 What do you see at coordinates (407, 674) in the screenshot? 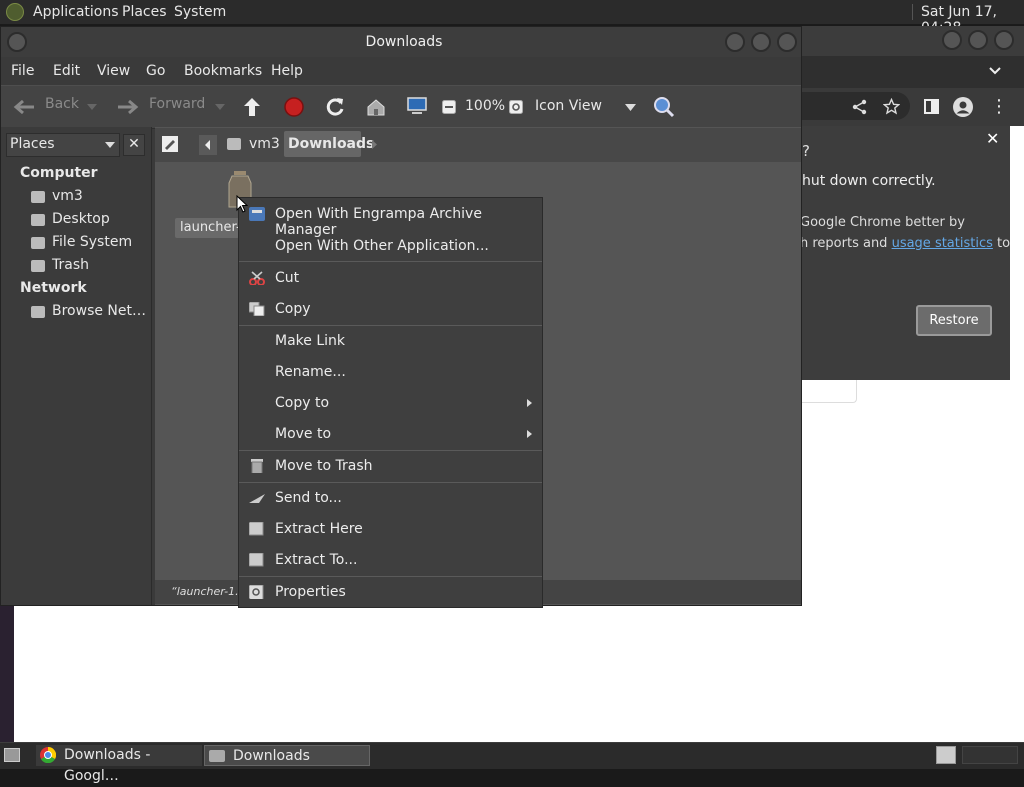
I see `chrome-page-area` at bounding box center [407, 674].